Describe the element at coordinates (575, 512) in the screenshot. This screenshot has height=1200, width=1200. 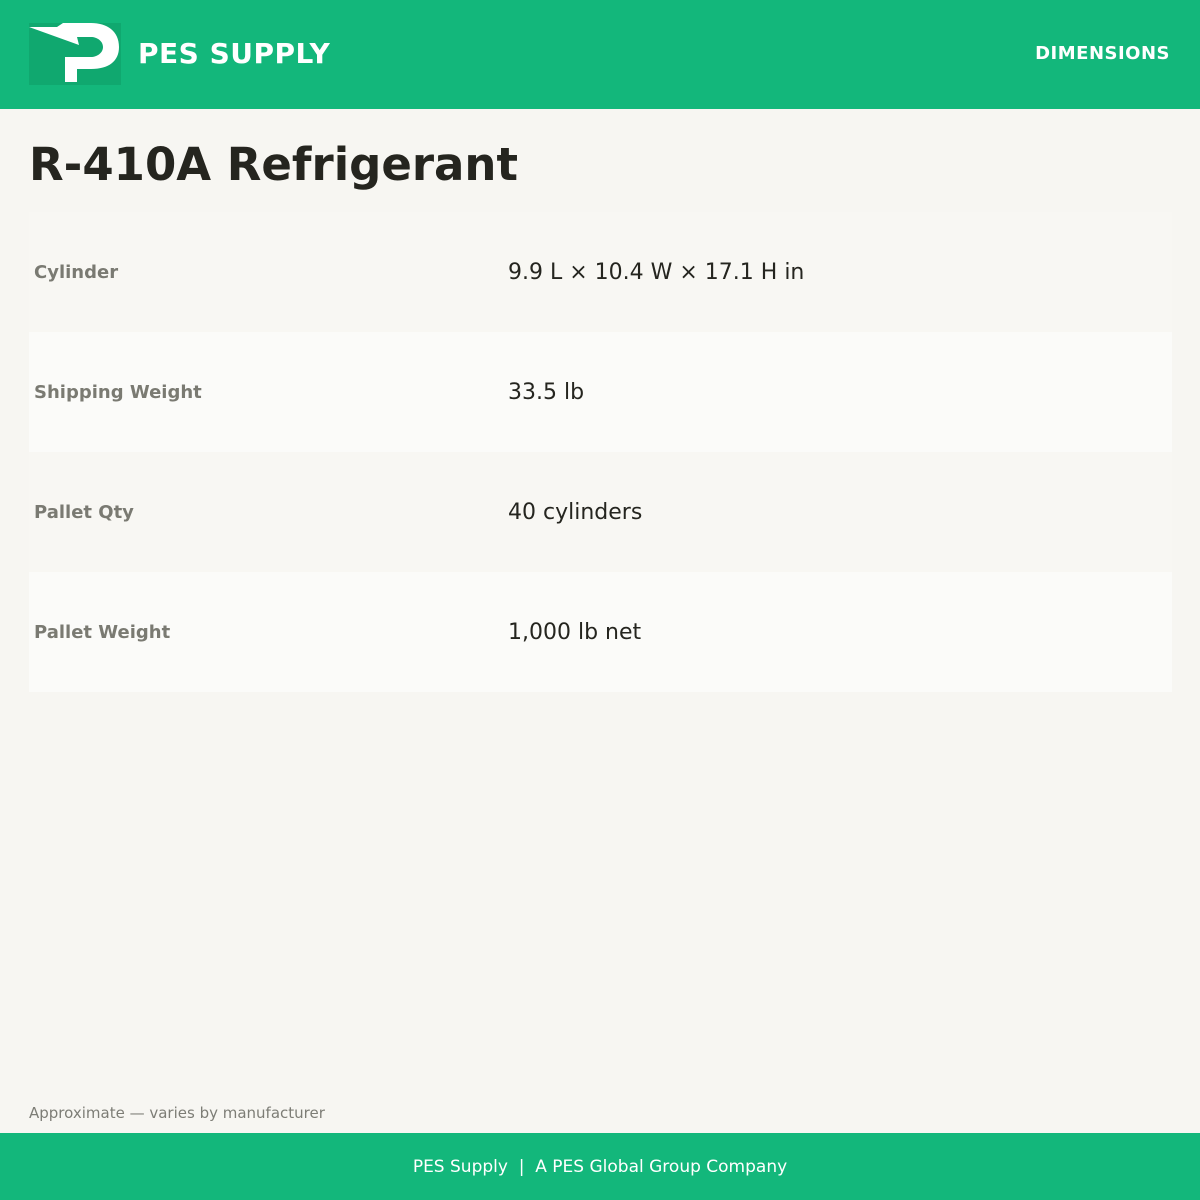
I see `spec-value: 40 cylinders` at that location.